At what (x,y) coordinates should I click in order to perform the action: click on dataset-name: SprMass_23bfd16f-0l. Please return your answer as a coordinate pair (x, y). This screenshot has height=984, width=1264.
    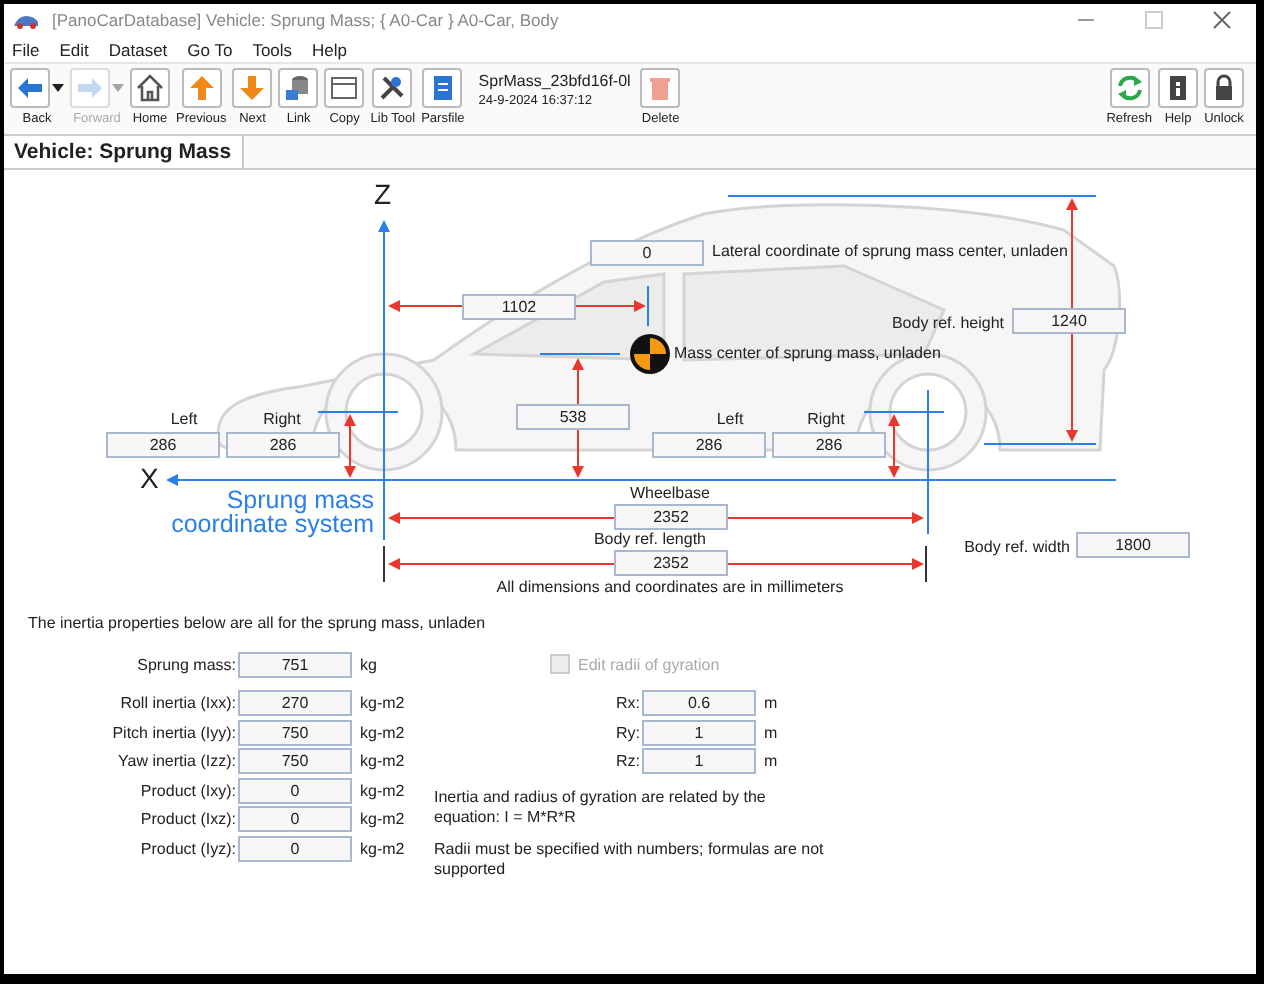
    Looking at the image, I should click on (554, 82).